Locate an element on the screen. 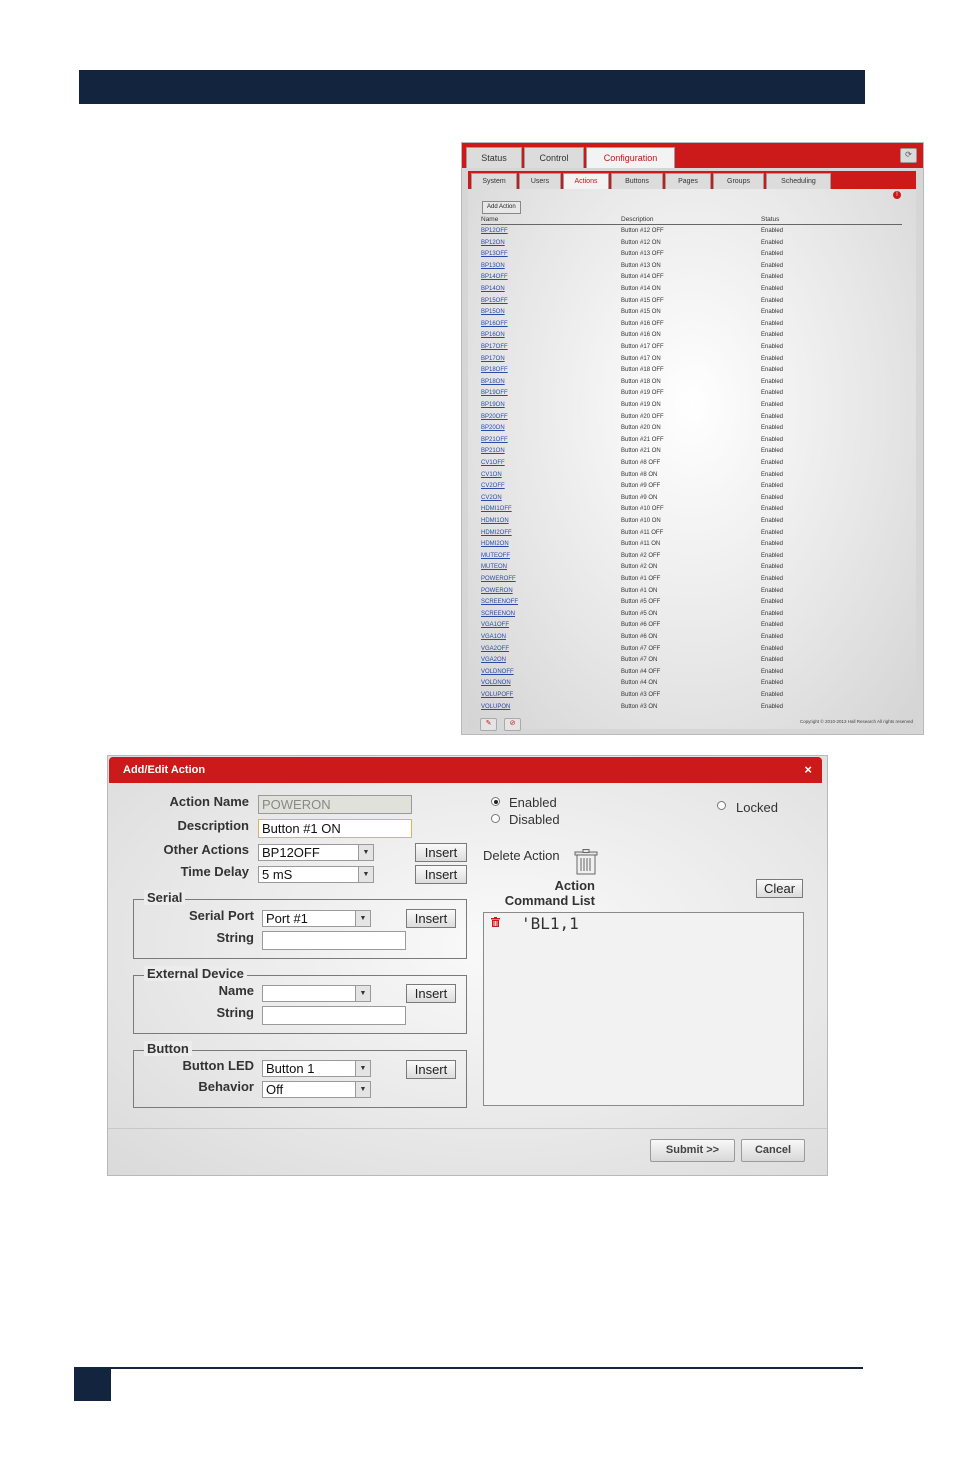  serial-port-select: Port #1 ▼ is located at coordinates (316, 918).